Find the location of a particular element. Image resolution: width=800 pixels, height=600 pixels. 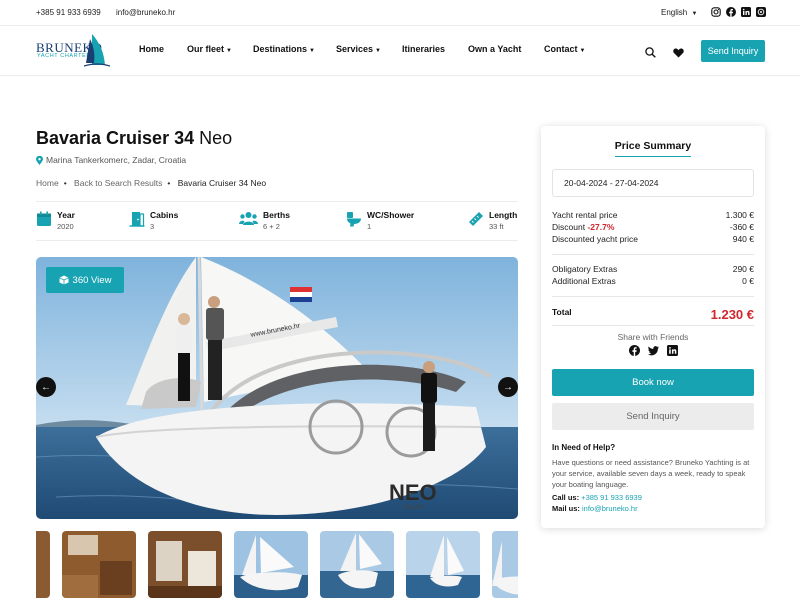

nav-label: Home is located at coordinates (152, 49).